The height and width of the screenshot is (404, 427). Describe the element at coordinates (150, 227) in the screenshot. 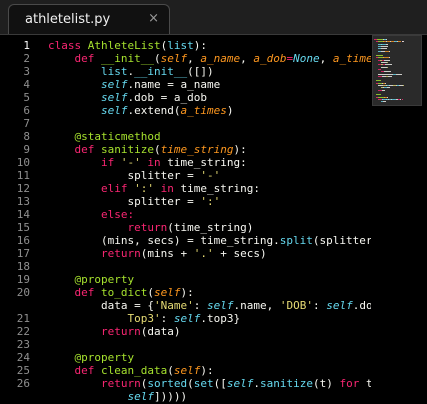

I see `code-line: return(time_string)` at that location.